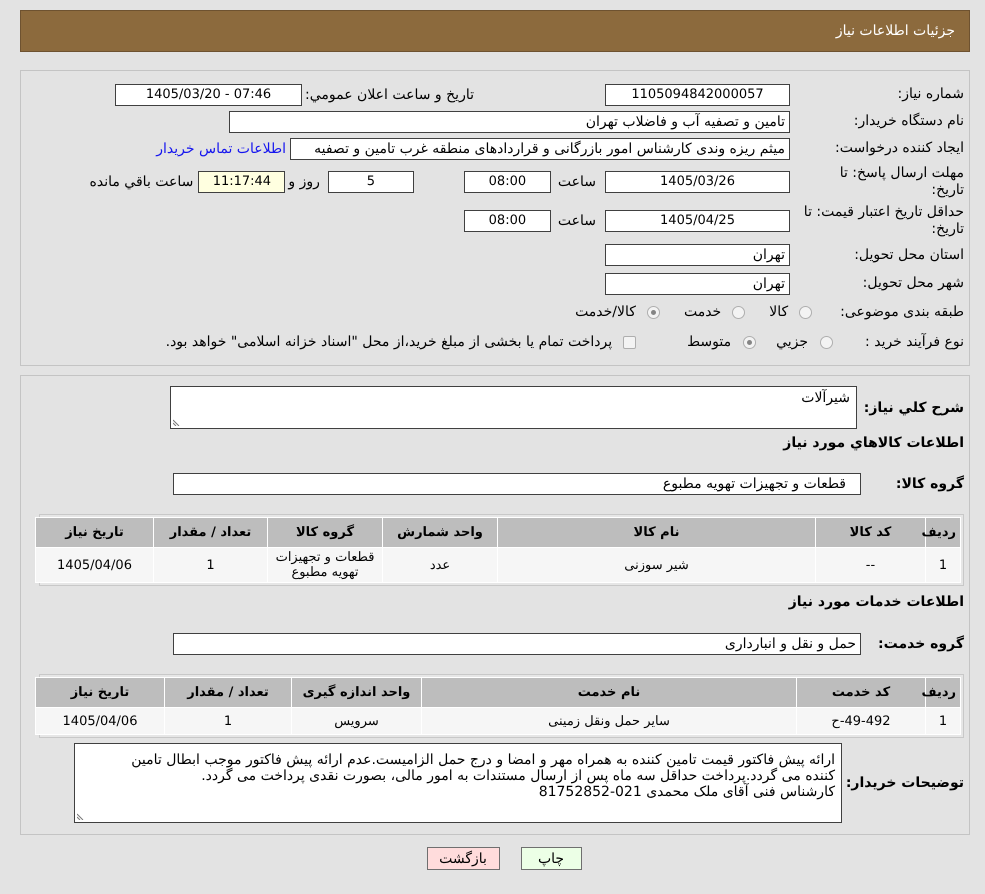 Image resolution: width=985 pixels, height=894 pixels. What do you see at coordinates (905, 783) in the screenshot?
I see `field-label: توضیحات خریدار:` at bounding box center [905, 783].